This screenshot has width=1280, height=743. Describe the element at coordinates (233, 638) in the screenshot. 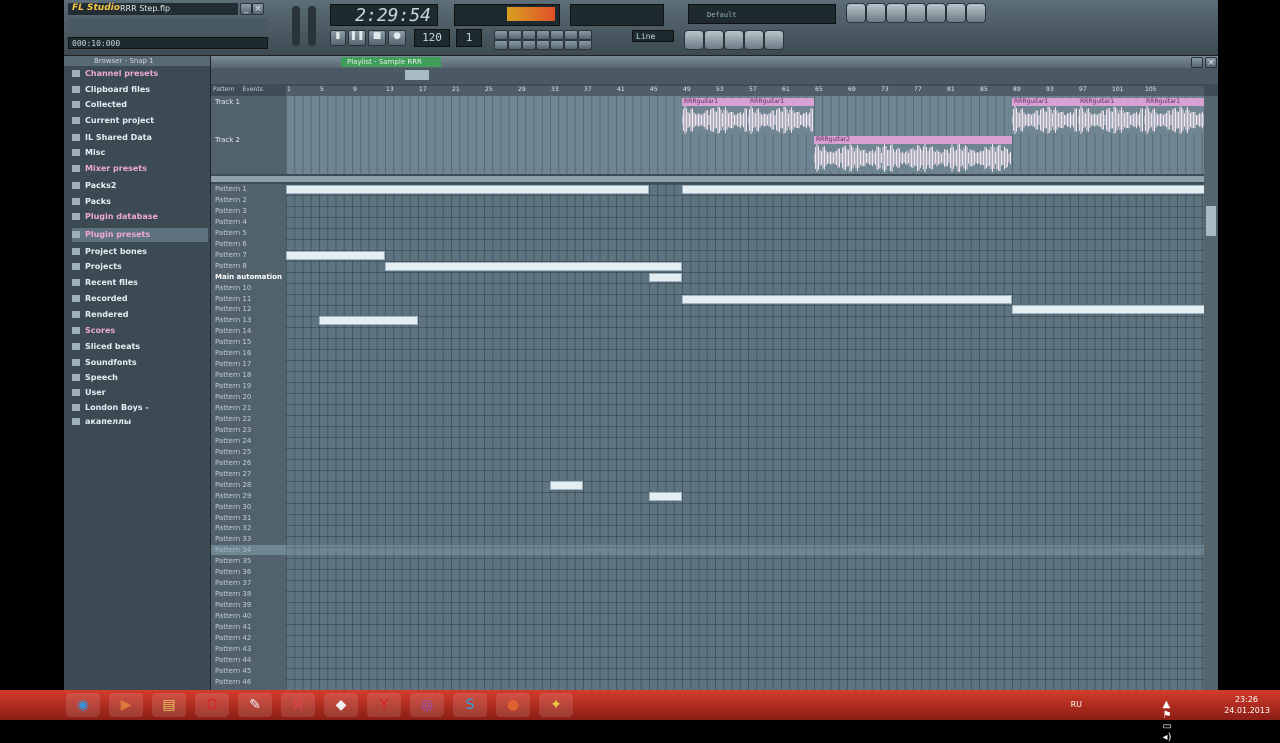

I see `pattern-name: Pattern 42` at that location.